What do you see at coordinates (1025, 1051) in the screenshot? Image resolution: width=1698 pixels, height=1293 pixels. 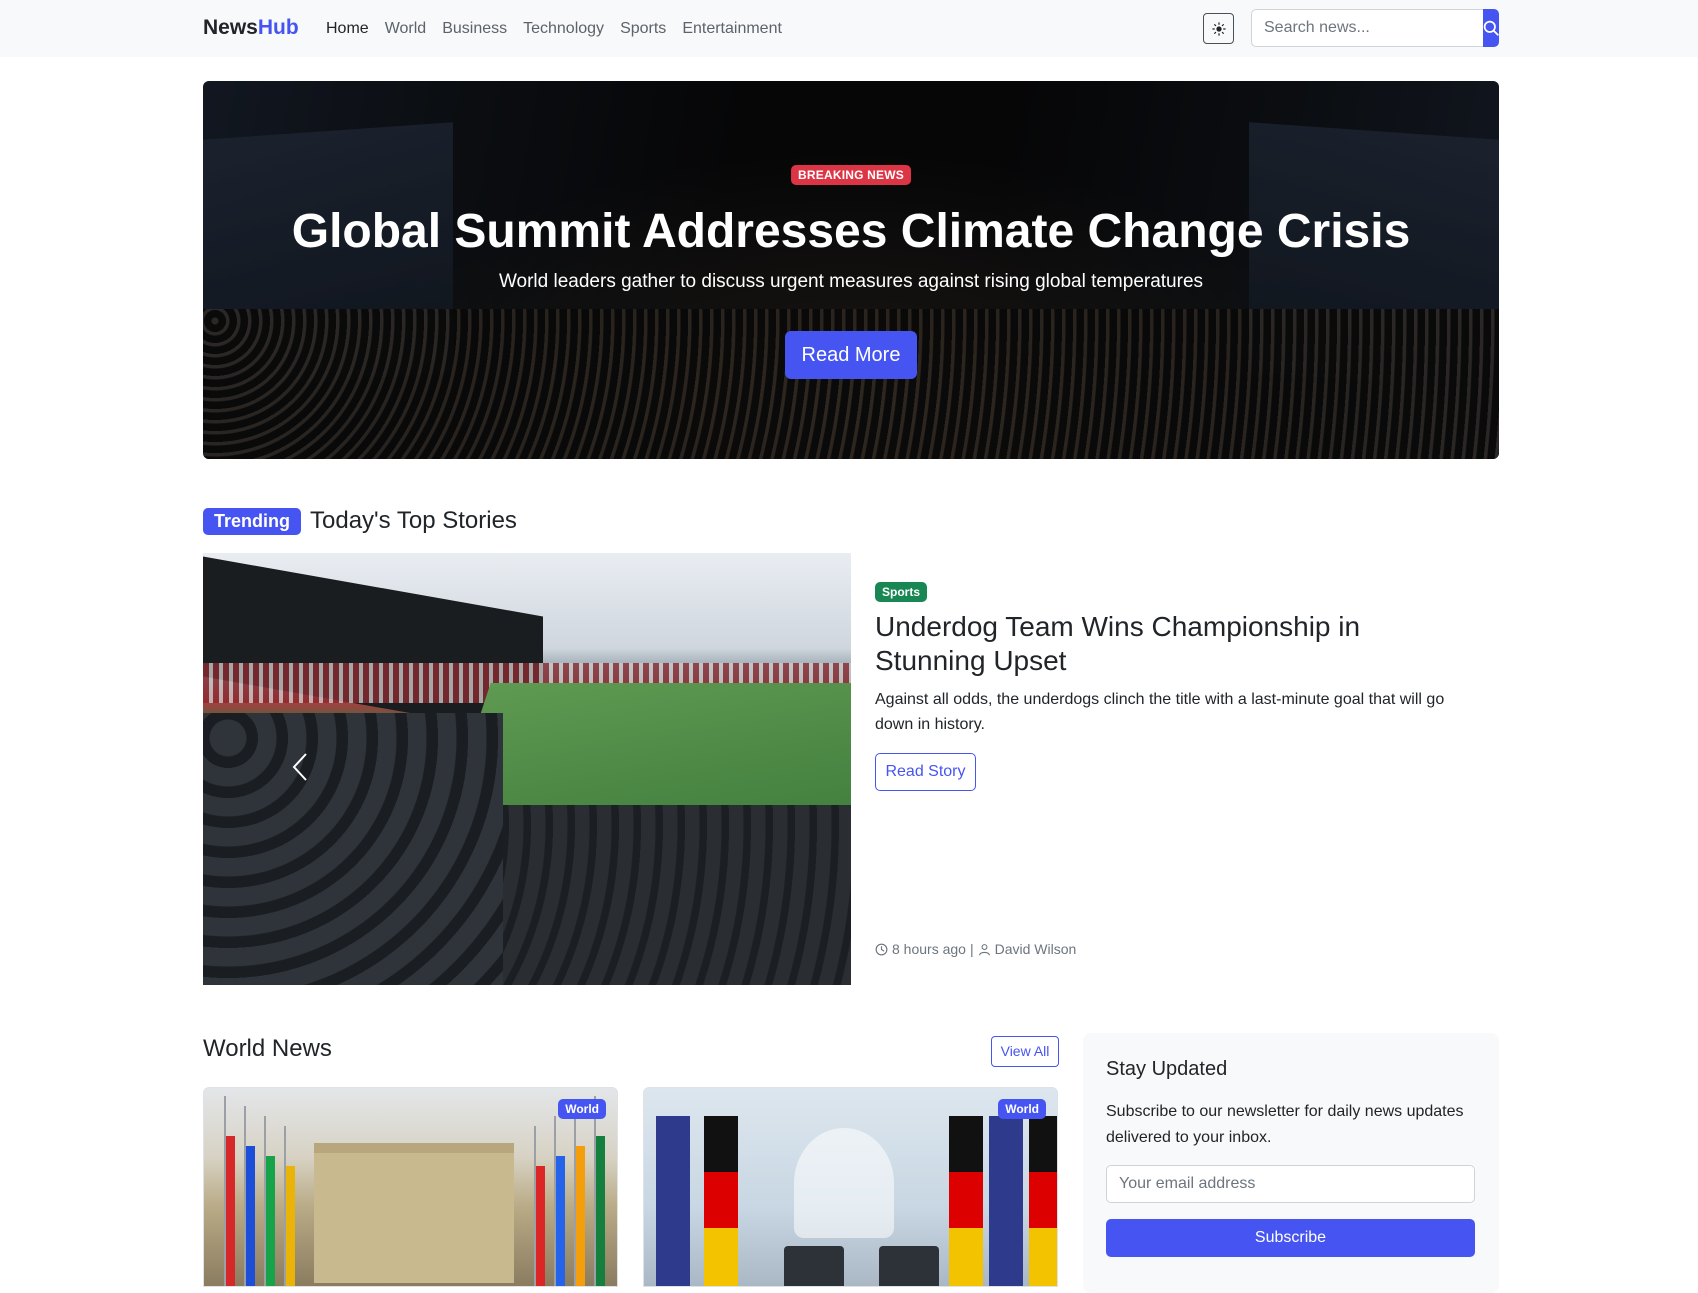 I see `view-all-button: View All` at bounding box center [1025, 1051].